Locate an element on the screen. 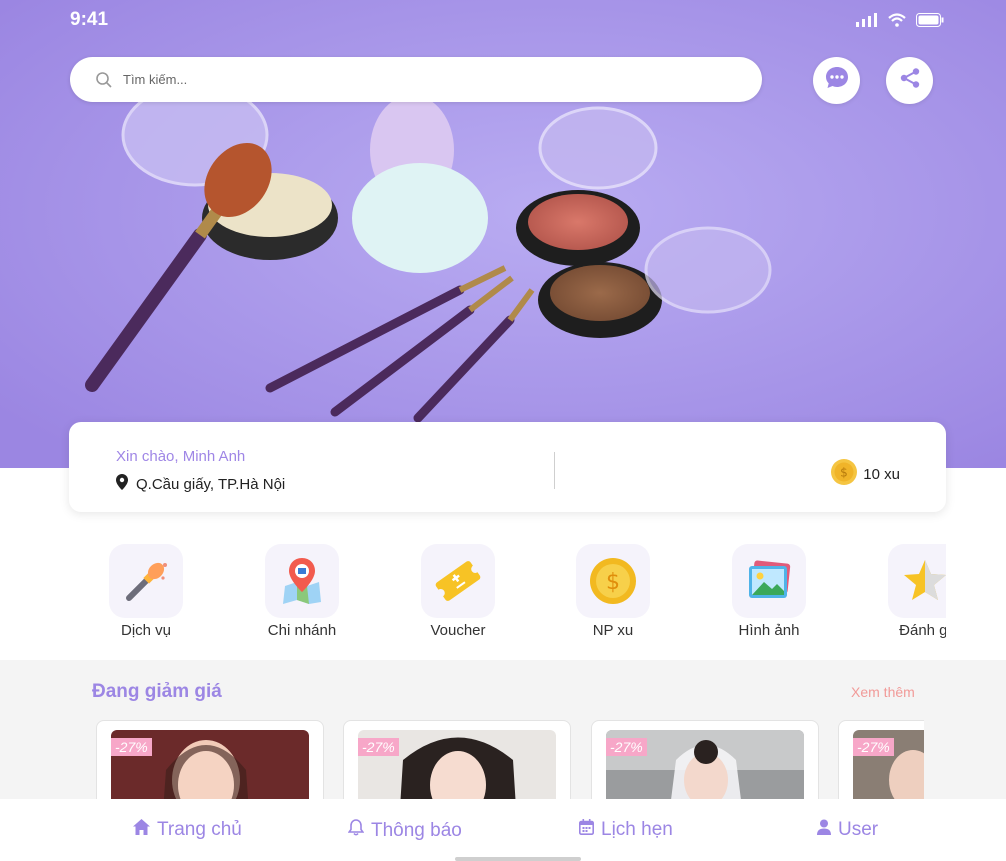 Image resolution: width=1006 pixels, height=861 pixels. nav-label: Lịch hẹn is located at coordinates (637, 829).